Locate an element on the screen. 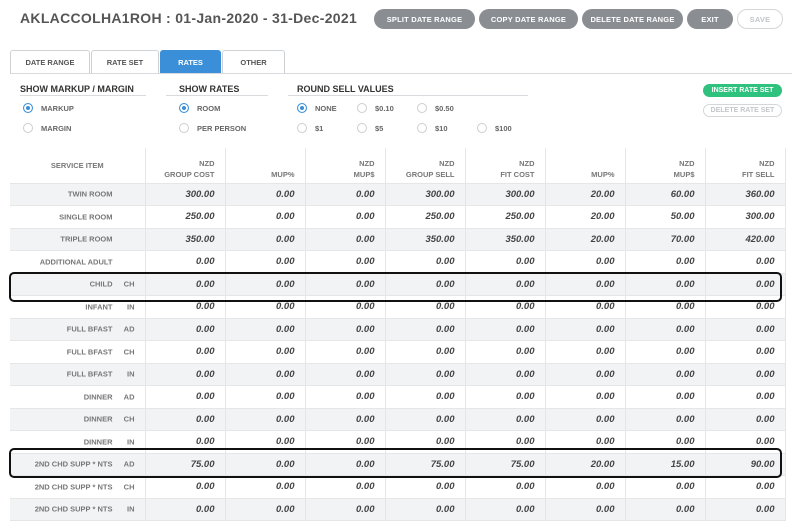  insert-rate-set-button: INSERT RATE SET is located at coordinates (742, 90).